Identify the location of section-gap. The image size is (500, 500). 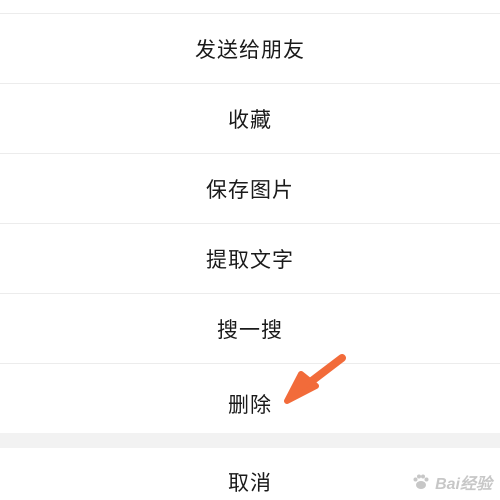
(250, 440).